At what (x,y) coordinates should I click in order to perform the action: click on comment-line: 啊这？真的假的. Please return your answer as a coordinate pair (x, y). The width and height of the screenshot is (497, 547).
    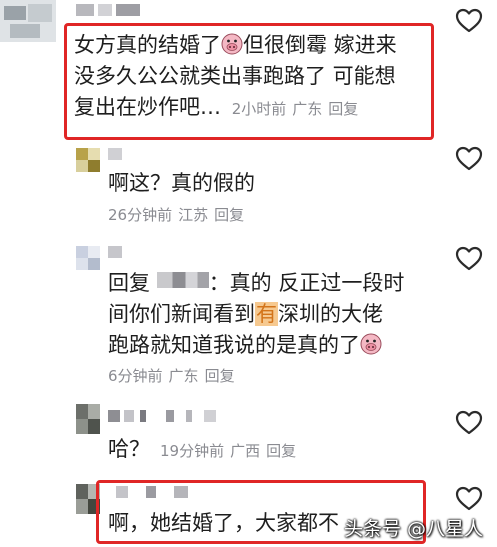
    Looking at the image, I should click on (181, 183).